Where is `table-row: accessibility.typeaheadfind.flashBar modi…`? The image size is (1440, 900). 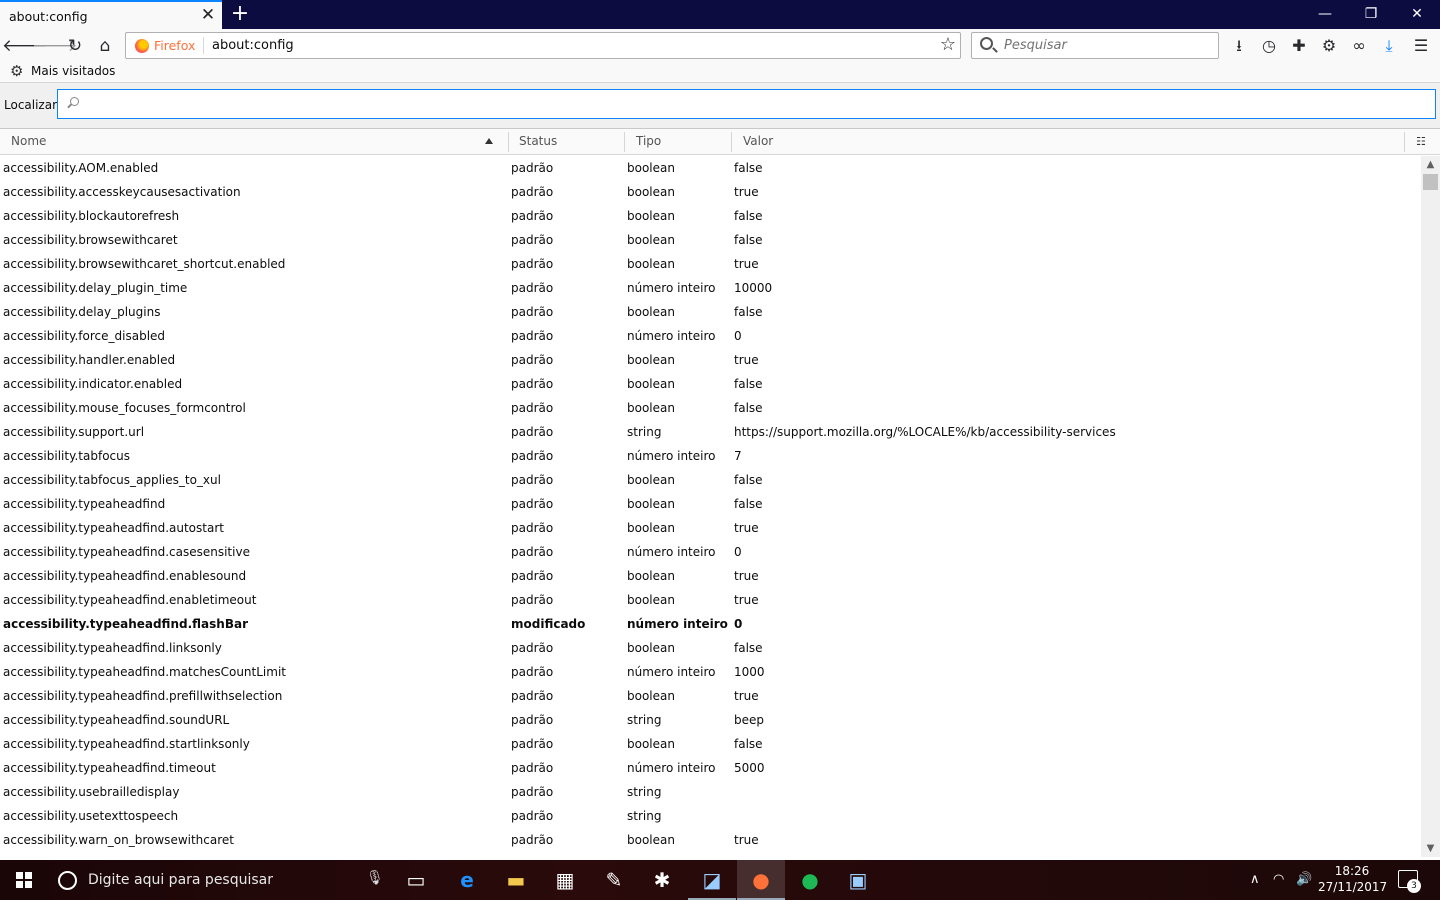
table-row: accessibility.typeaheadfind.flashBar modi… is located at coordinates (710, 624).